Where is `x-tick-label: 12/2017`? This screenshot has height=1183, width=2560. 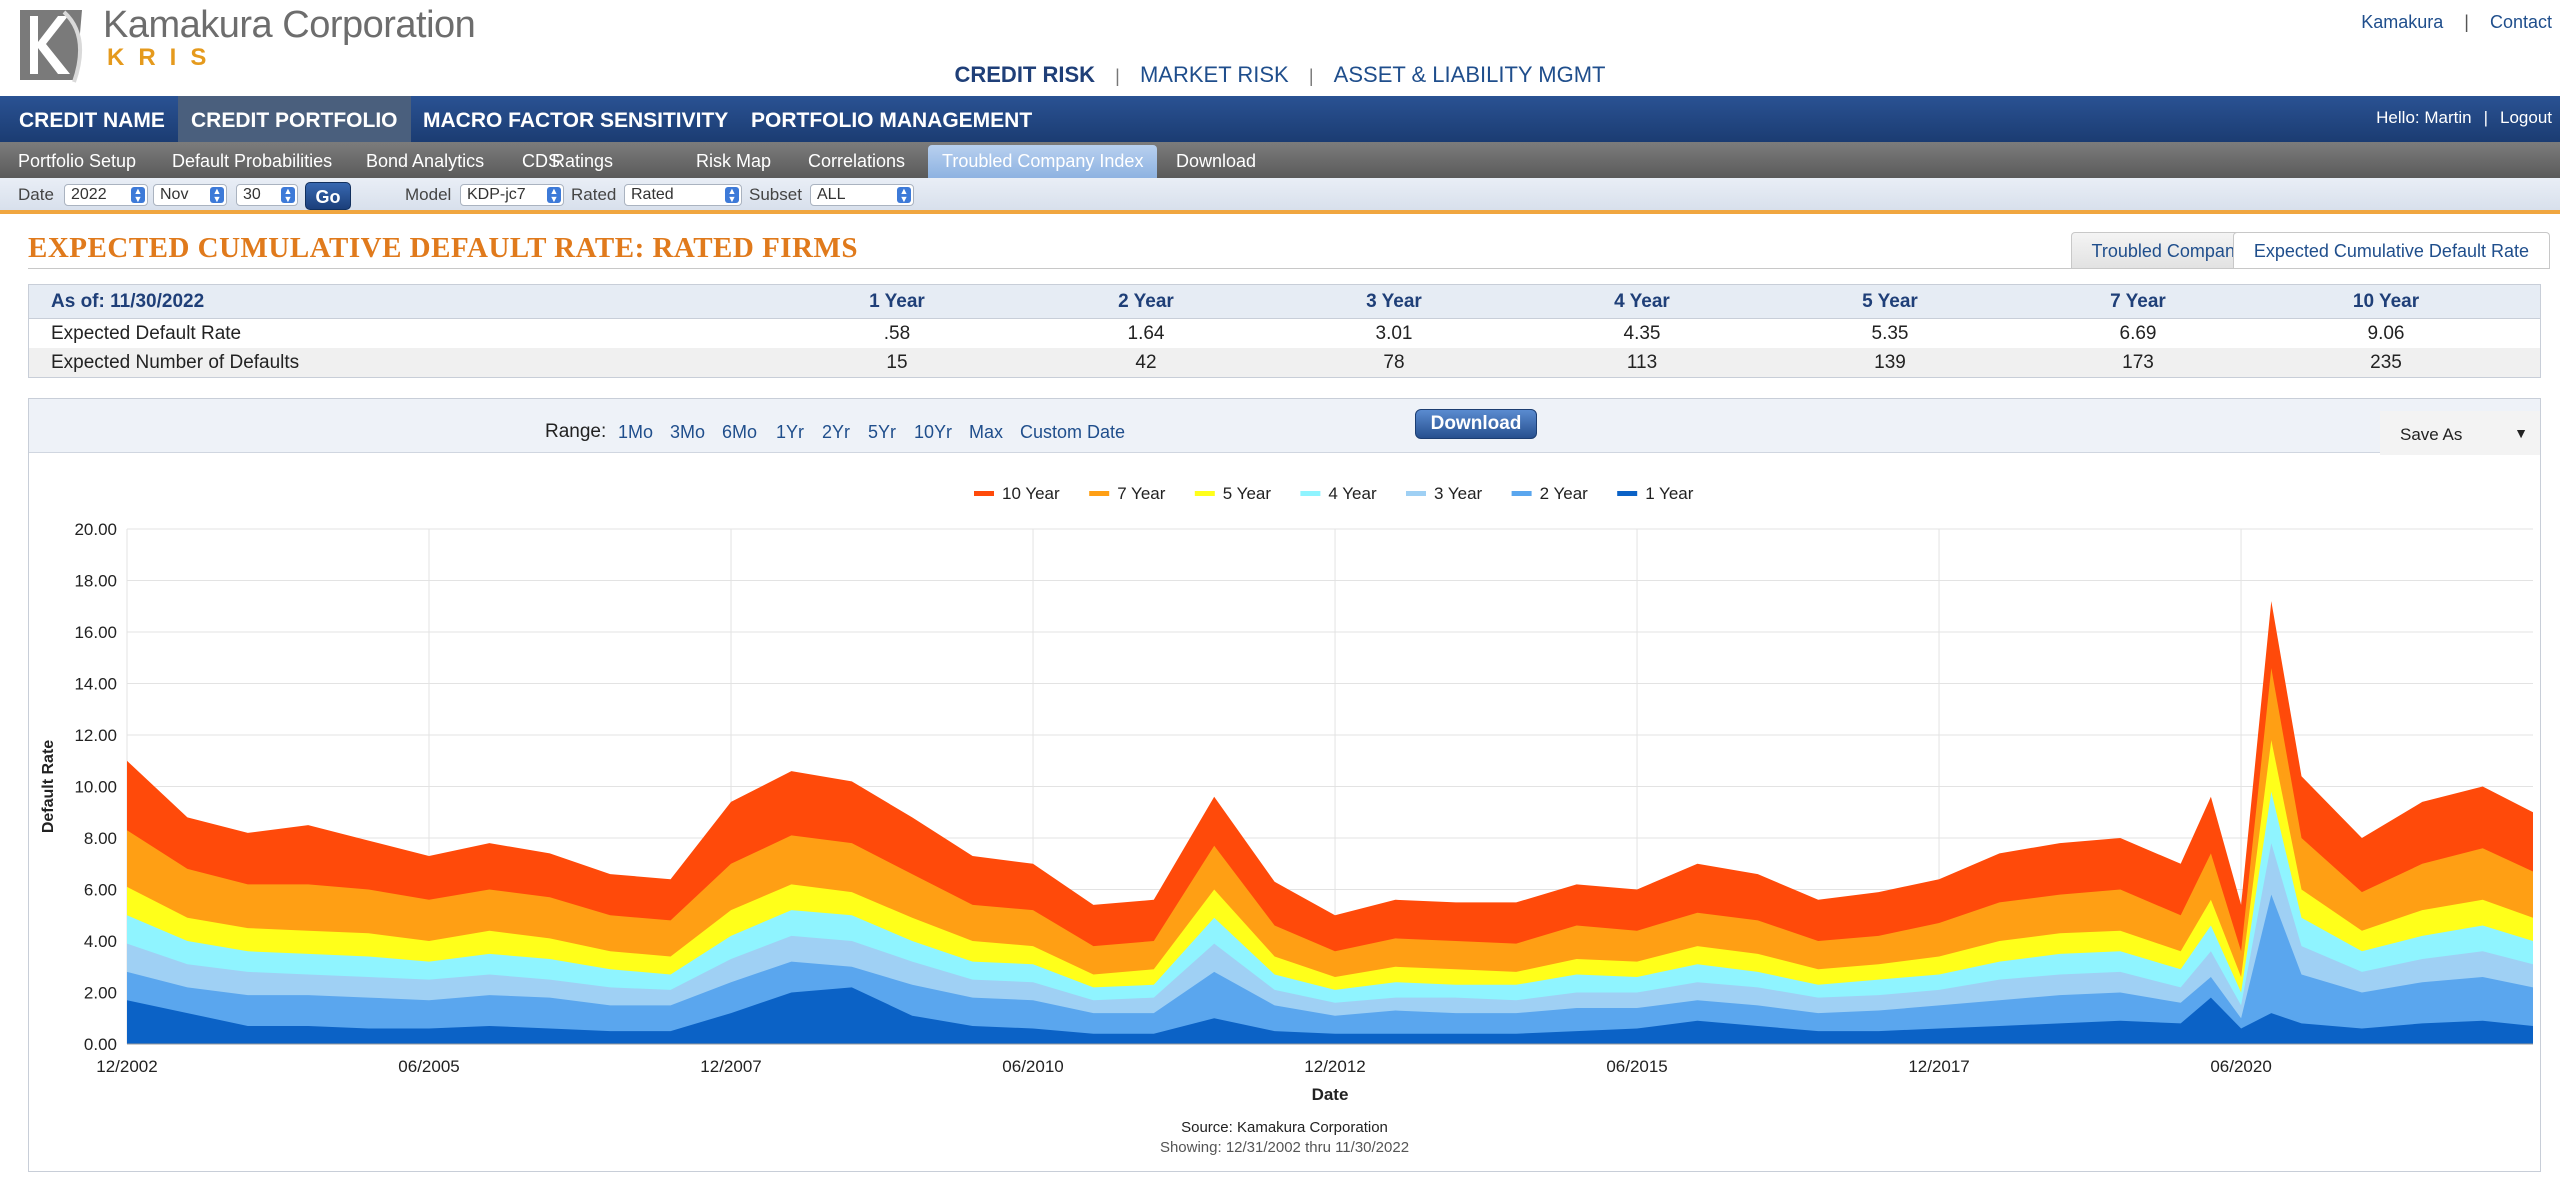
x-tick-label: 12/2017 is located at coordinates (1938, 1066).